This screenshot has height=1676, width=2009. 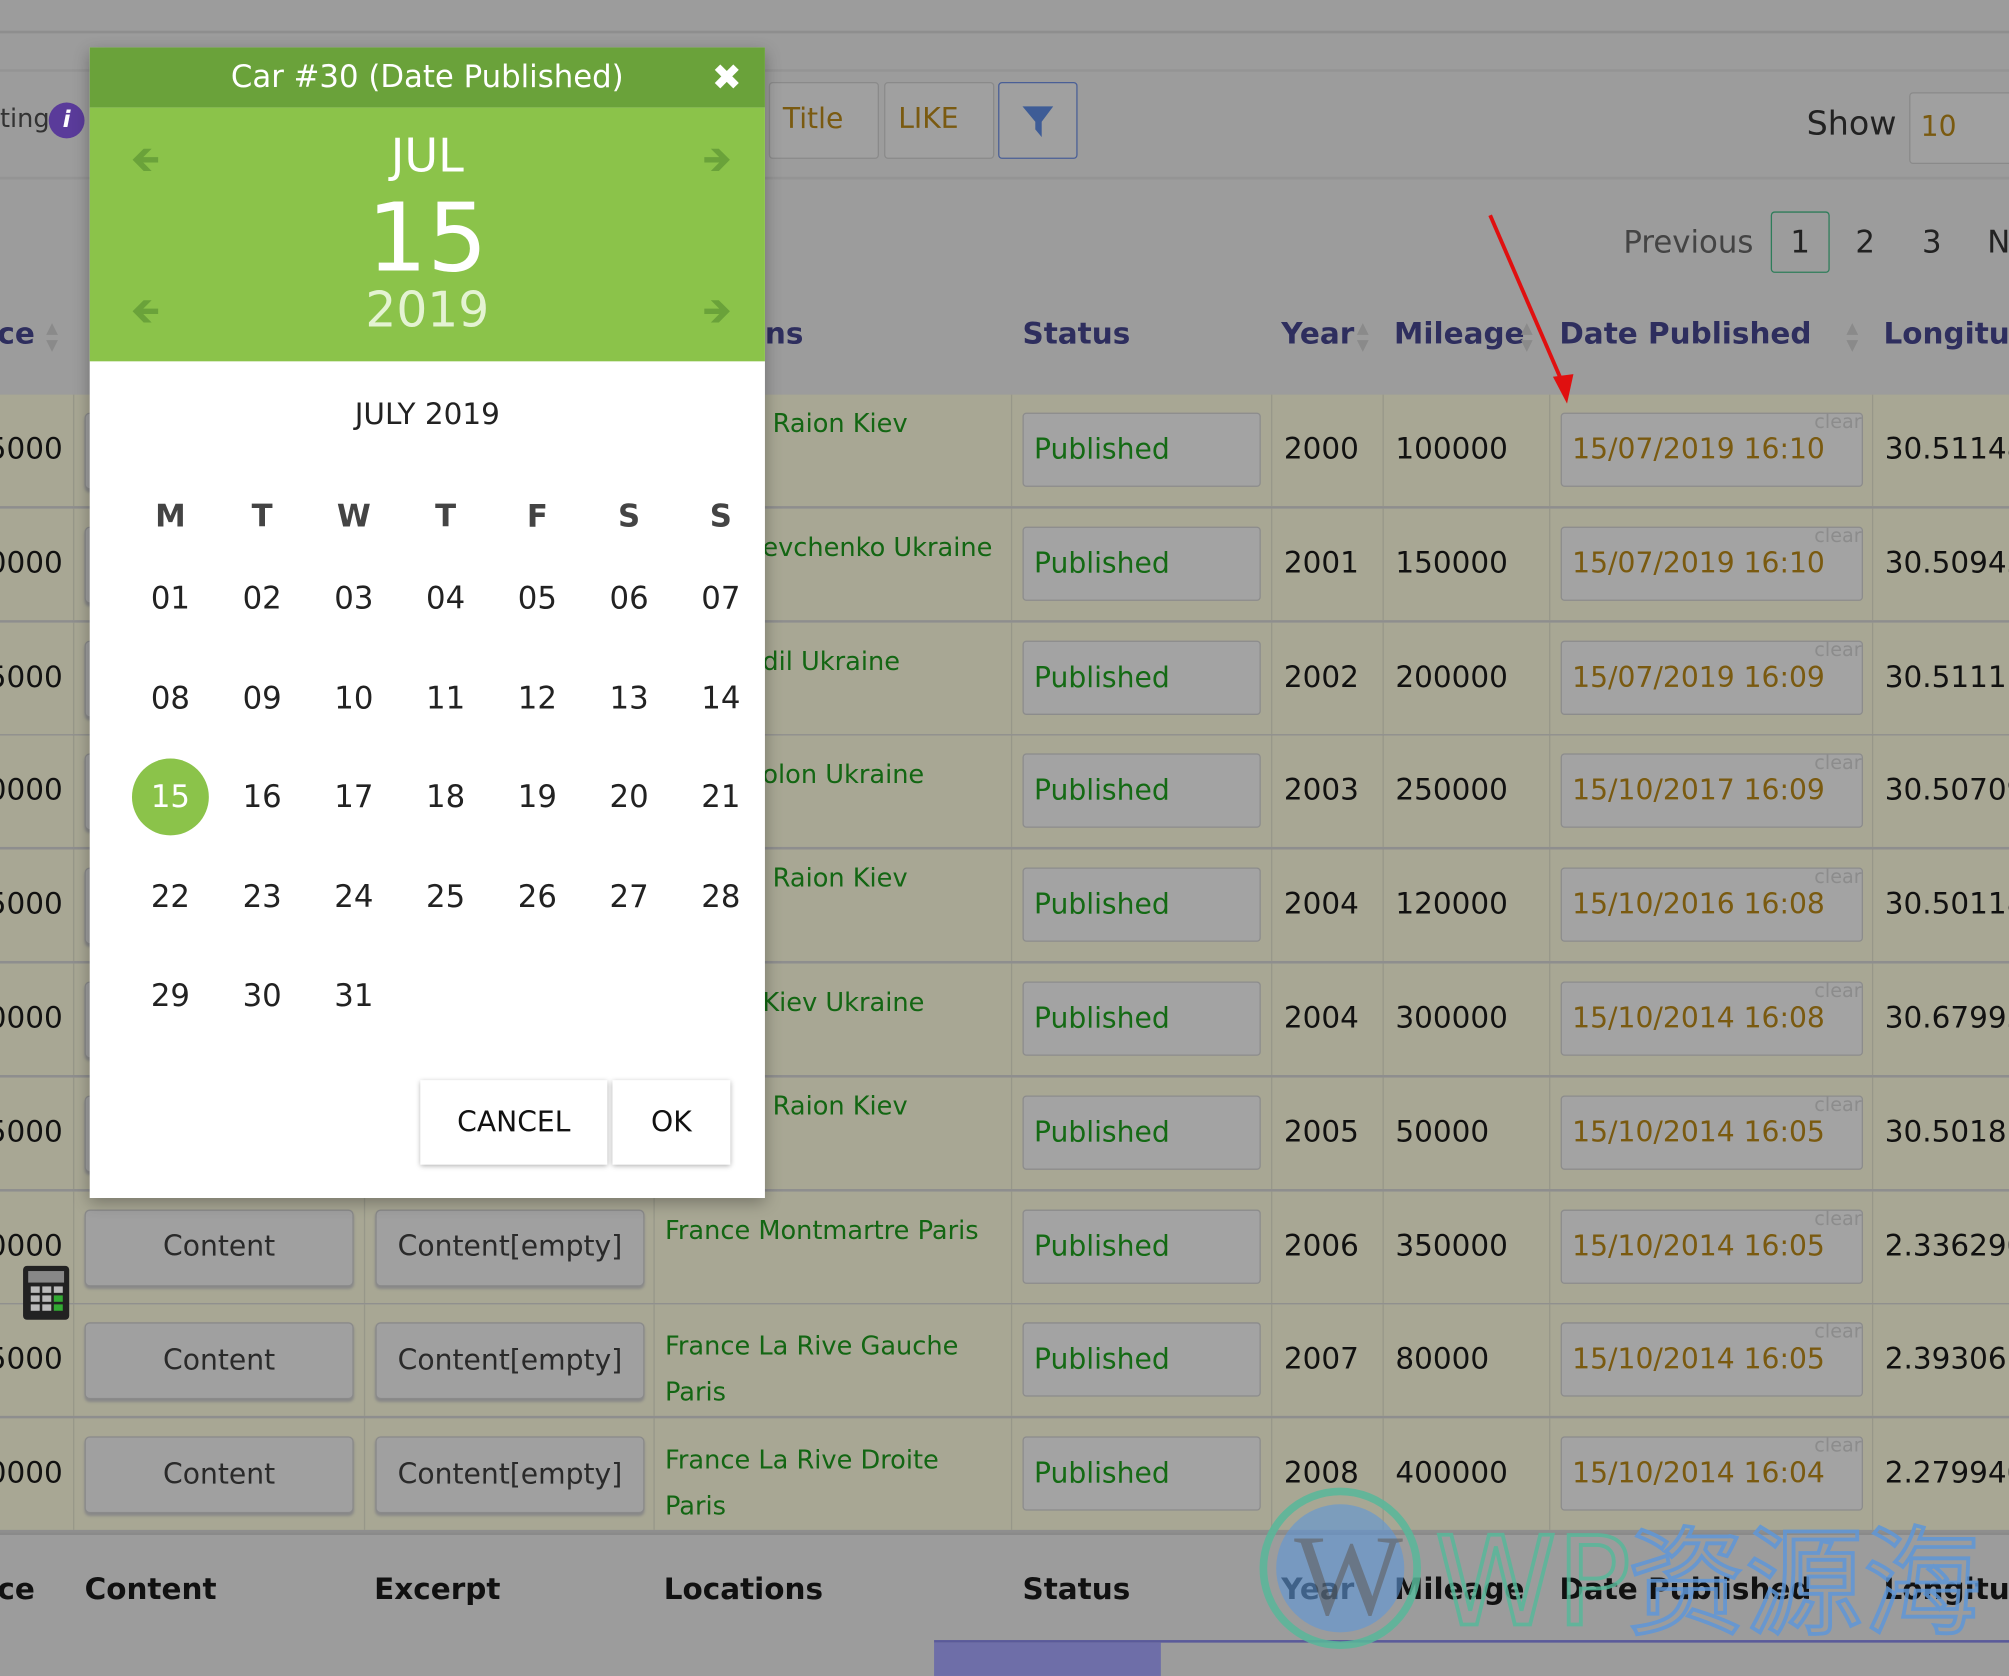 What do you see at coordinates (353, 996) in the screenshot?
I see `calendar-day: 31` at bounding box center [353, 996].